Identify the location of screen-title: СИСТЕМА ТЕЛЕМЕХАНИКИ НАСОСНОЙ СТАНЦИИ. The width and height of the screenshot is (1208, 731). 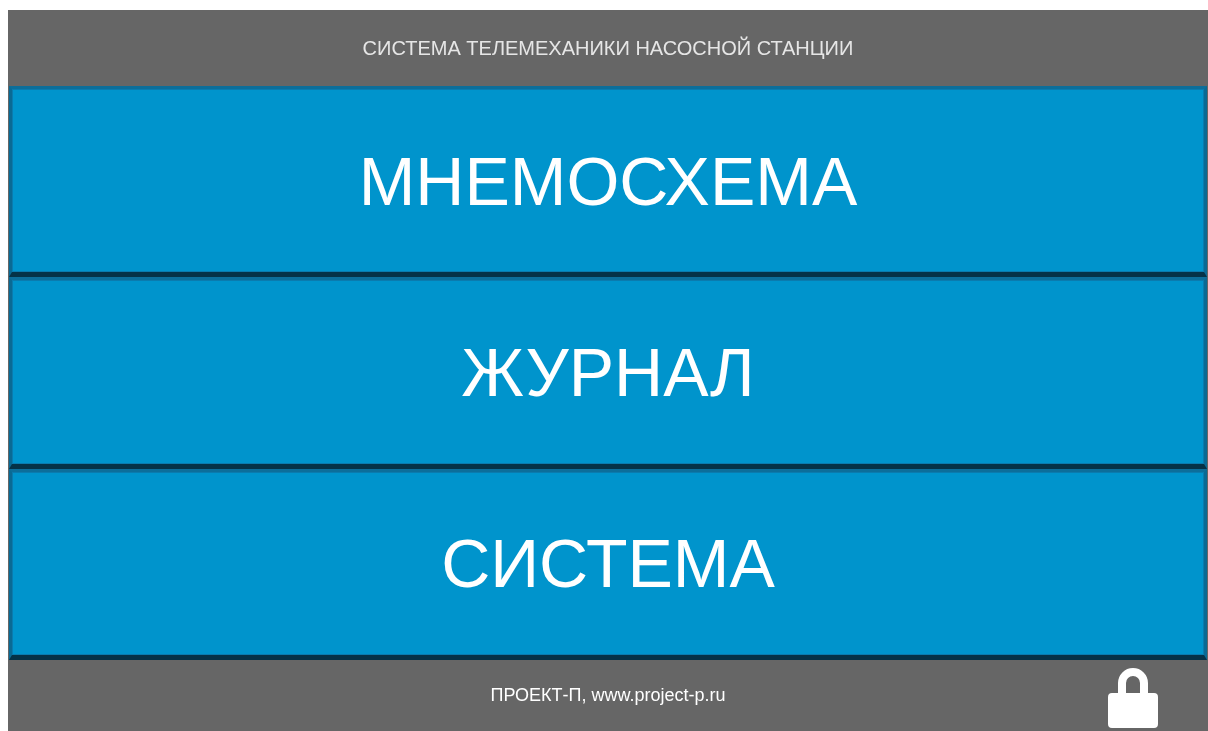
(608, 48).